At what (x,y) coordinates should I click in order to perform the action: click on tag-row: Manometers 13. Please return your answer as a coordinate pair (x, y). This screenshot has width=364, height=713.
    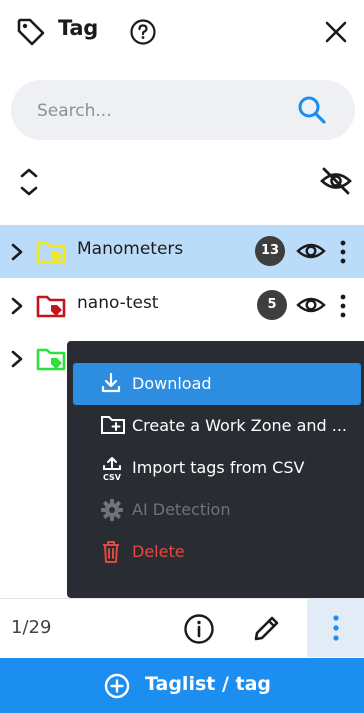
    Looking at the image, I should click on (182, 251).